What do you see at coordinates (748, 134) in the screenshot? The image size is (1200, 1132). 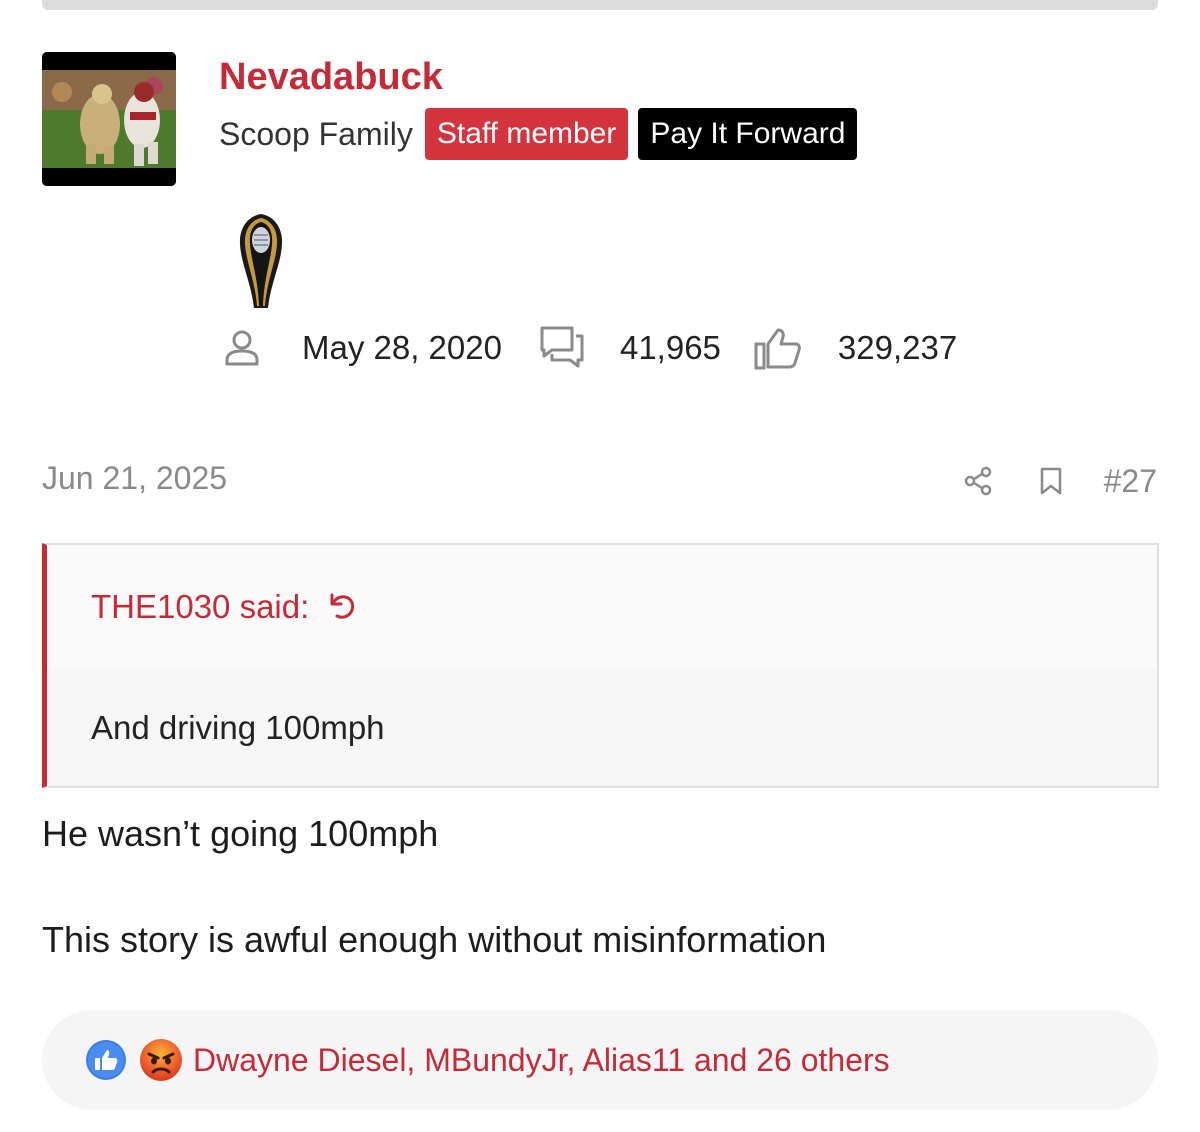 I see `pay-it-forward-banner: Pay It Forward` at bounding box center [748, 134].